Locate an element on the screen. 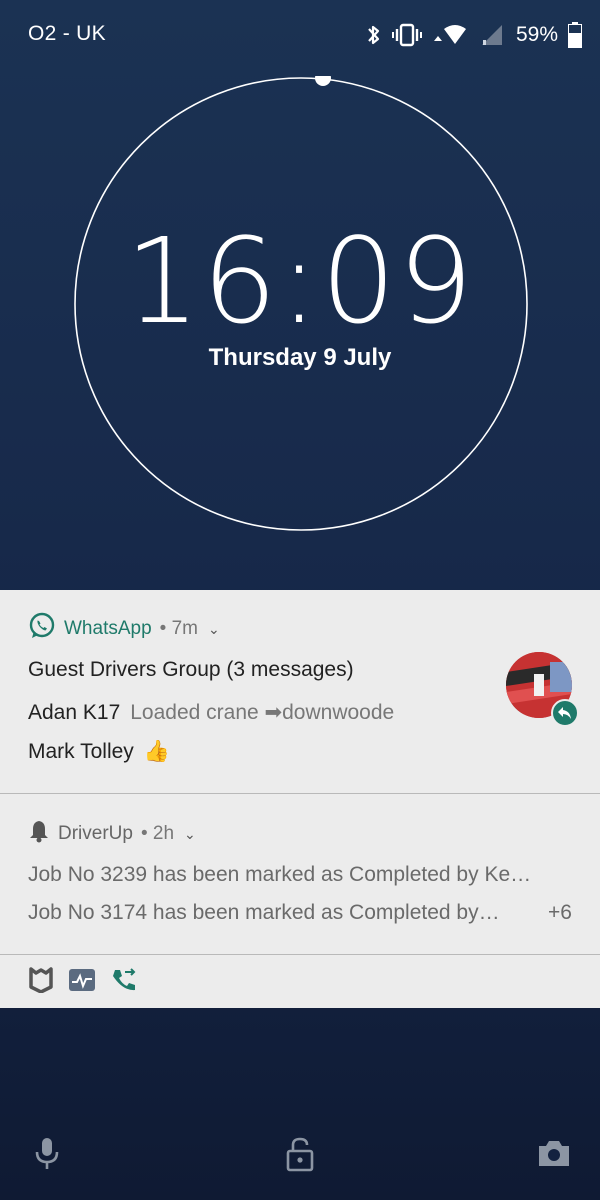 This screenshot has width=600, height=1200. carrier-name: O2 - UK is located at coordinates (67, 33).